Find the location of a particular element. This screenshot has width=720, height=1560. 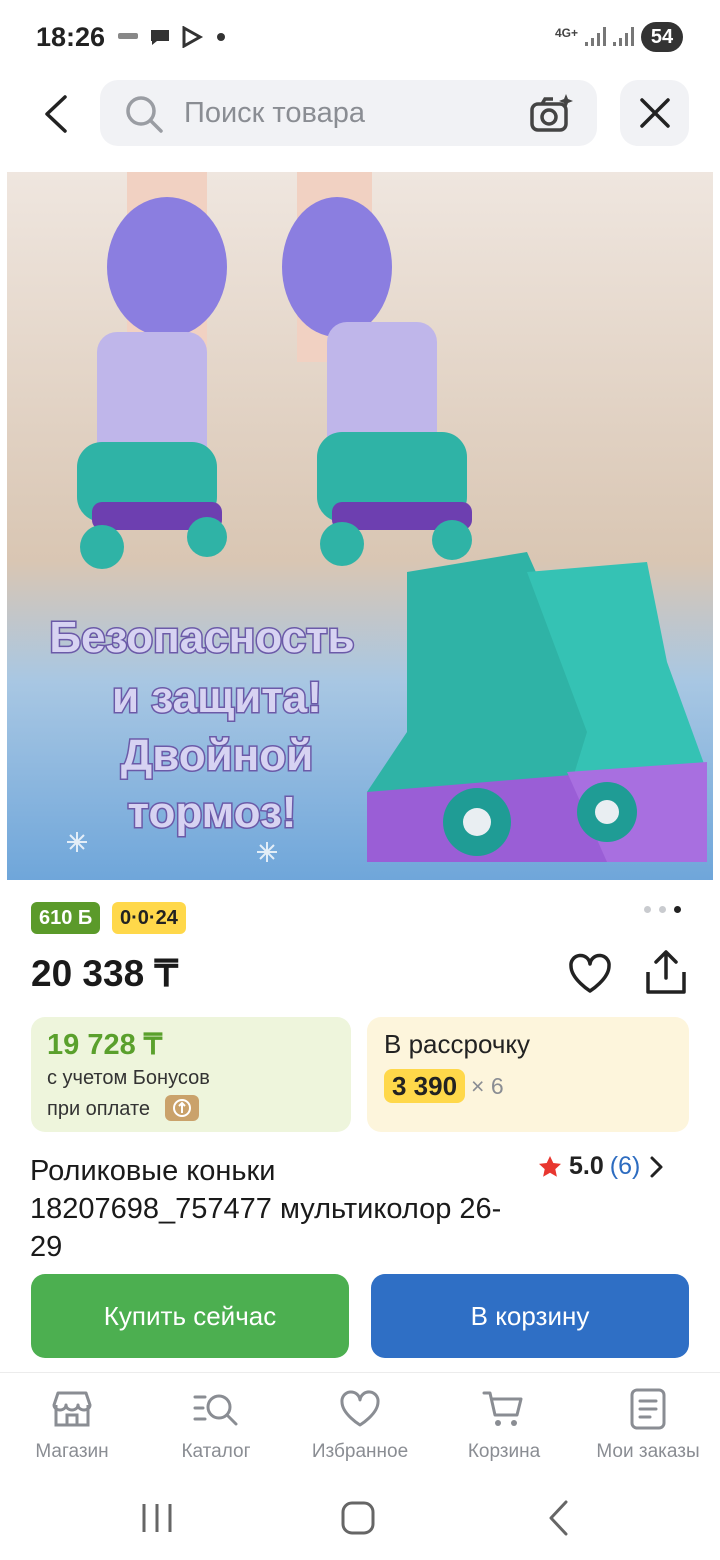

orders-icon is located at coordinates (648, 1409).